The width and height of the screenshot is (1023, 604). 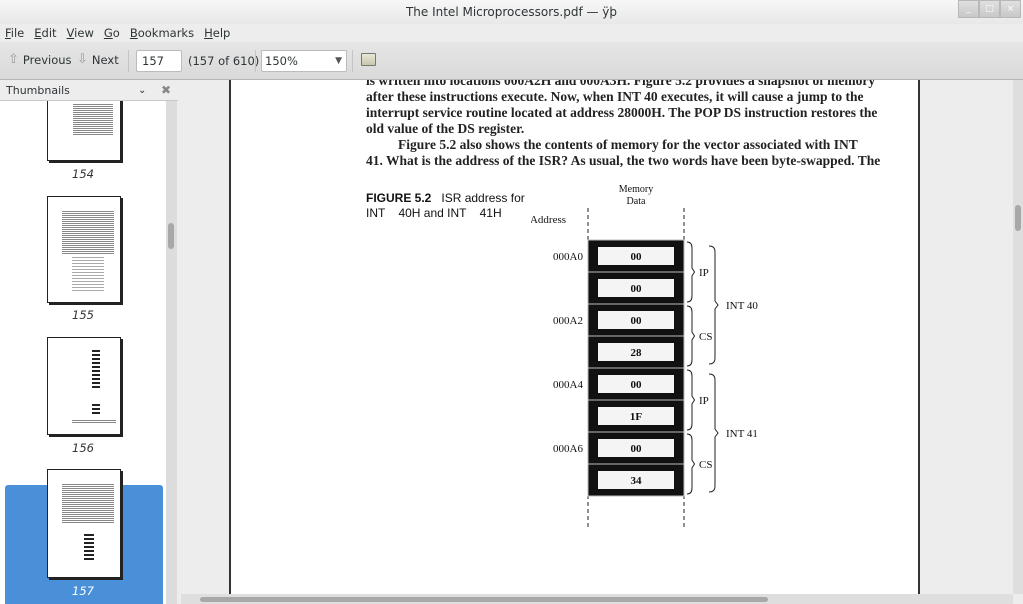 What do you see at coordinates (434, 213) in the screenshot?
I see `caption-line2: INT 40H and INT 41H` at bounding box center [434, 213].